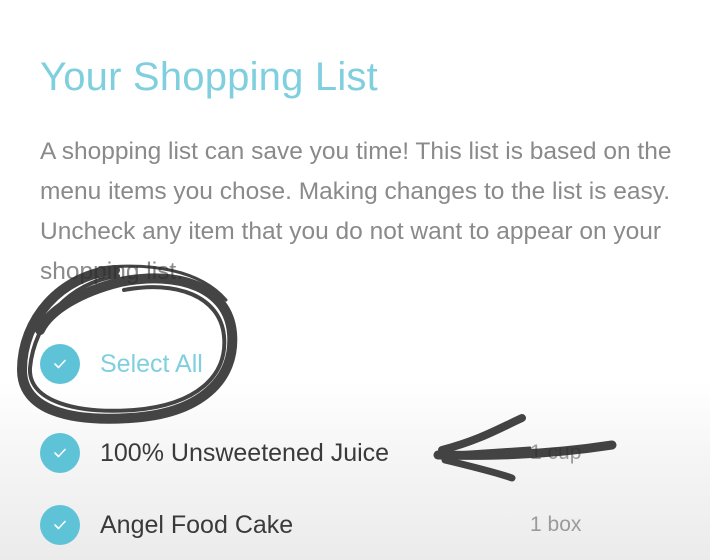  I want to click on select-all-checkbox, so click(60, 364).